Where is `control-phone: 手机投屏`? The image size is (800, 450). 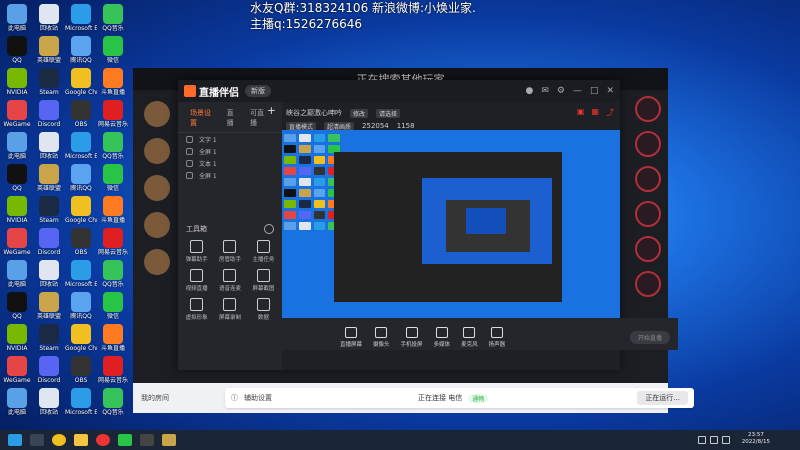 control-phone: 手机投屏 is located at coordinates (412, 337).